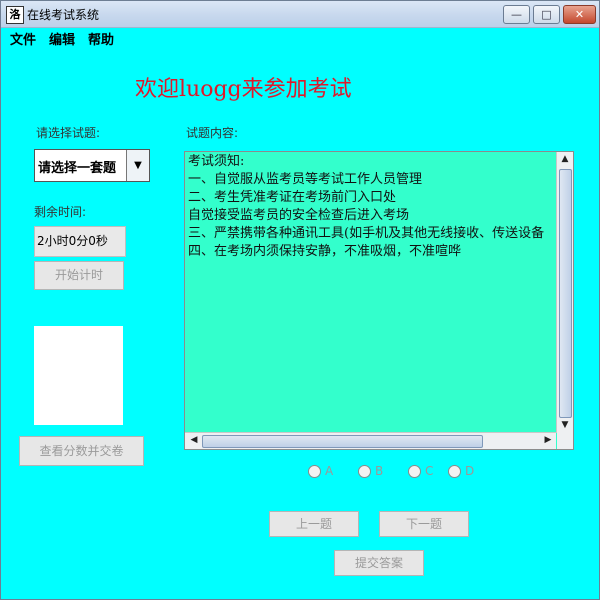 This screenshot has width=600, height=600. Describe the element at coordinates (300, 14) in the screenshot. I see `title-bar: 洛 在线考试系统 — □ ✕` at that location.